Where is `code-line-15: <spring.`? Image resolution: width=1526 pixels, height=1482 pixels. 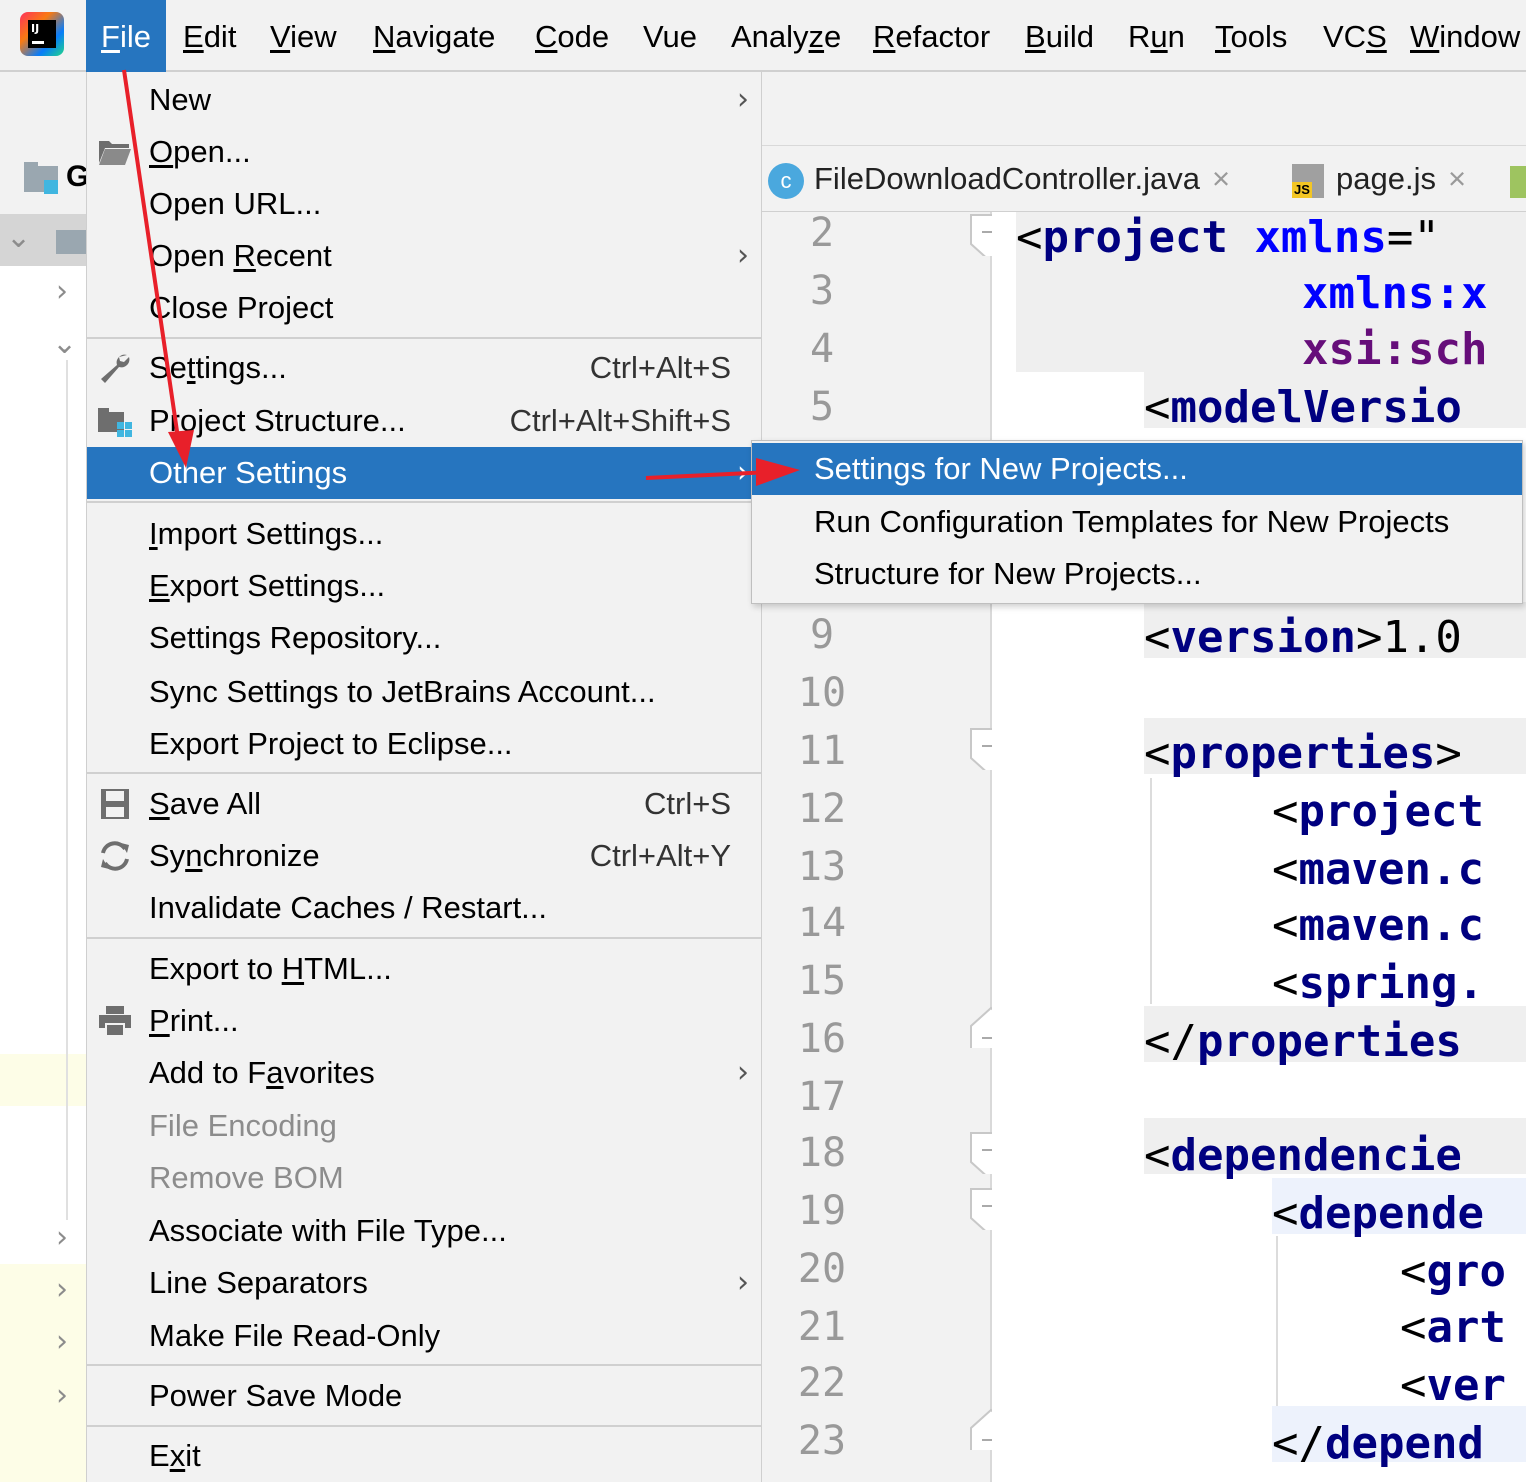
code-line-15: <spring. is located at coordinates (1378, 983).